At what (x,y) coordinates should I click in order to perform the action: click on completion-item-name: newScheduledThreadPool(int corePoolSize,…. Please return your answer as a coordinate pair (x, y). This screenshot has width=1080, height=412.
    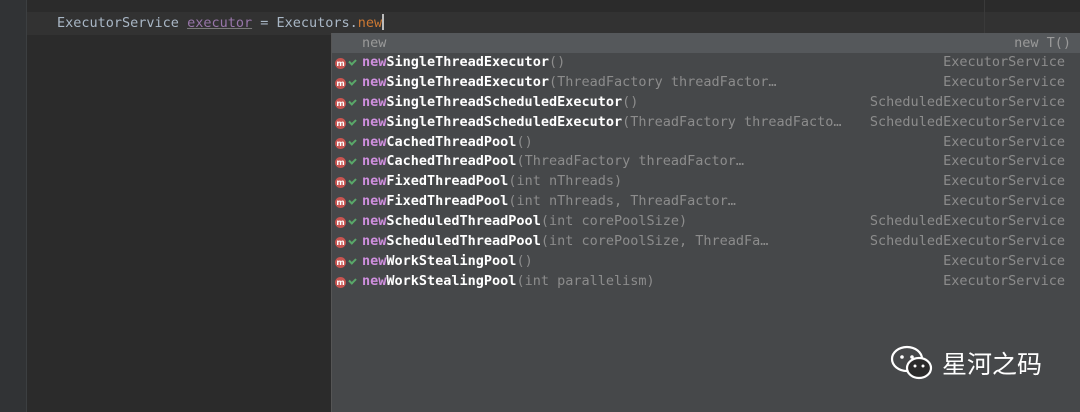
    Looking at the image, I should click on (566, 242).